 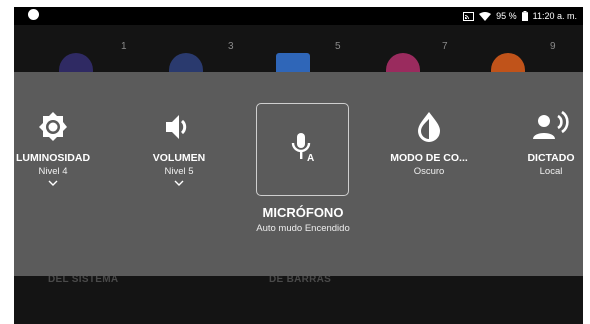 What do you see at coordinates (310, 158) in the screenshot?
I see `svg-text: A` at bounding box center [310, 158].